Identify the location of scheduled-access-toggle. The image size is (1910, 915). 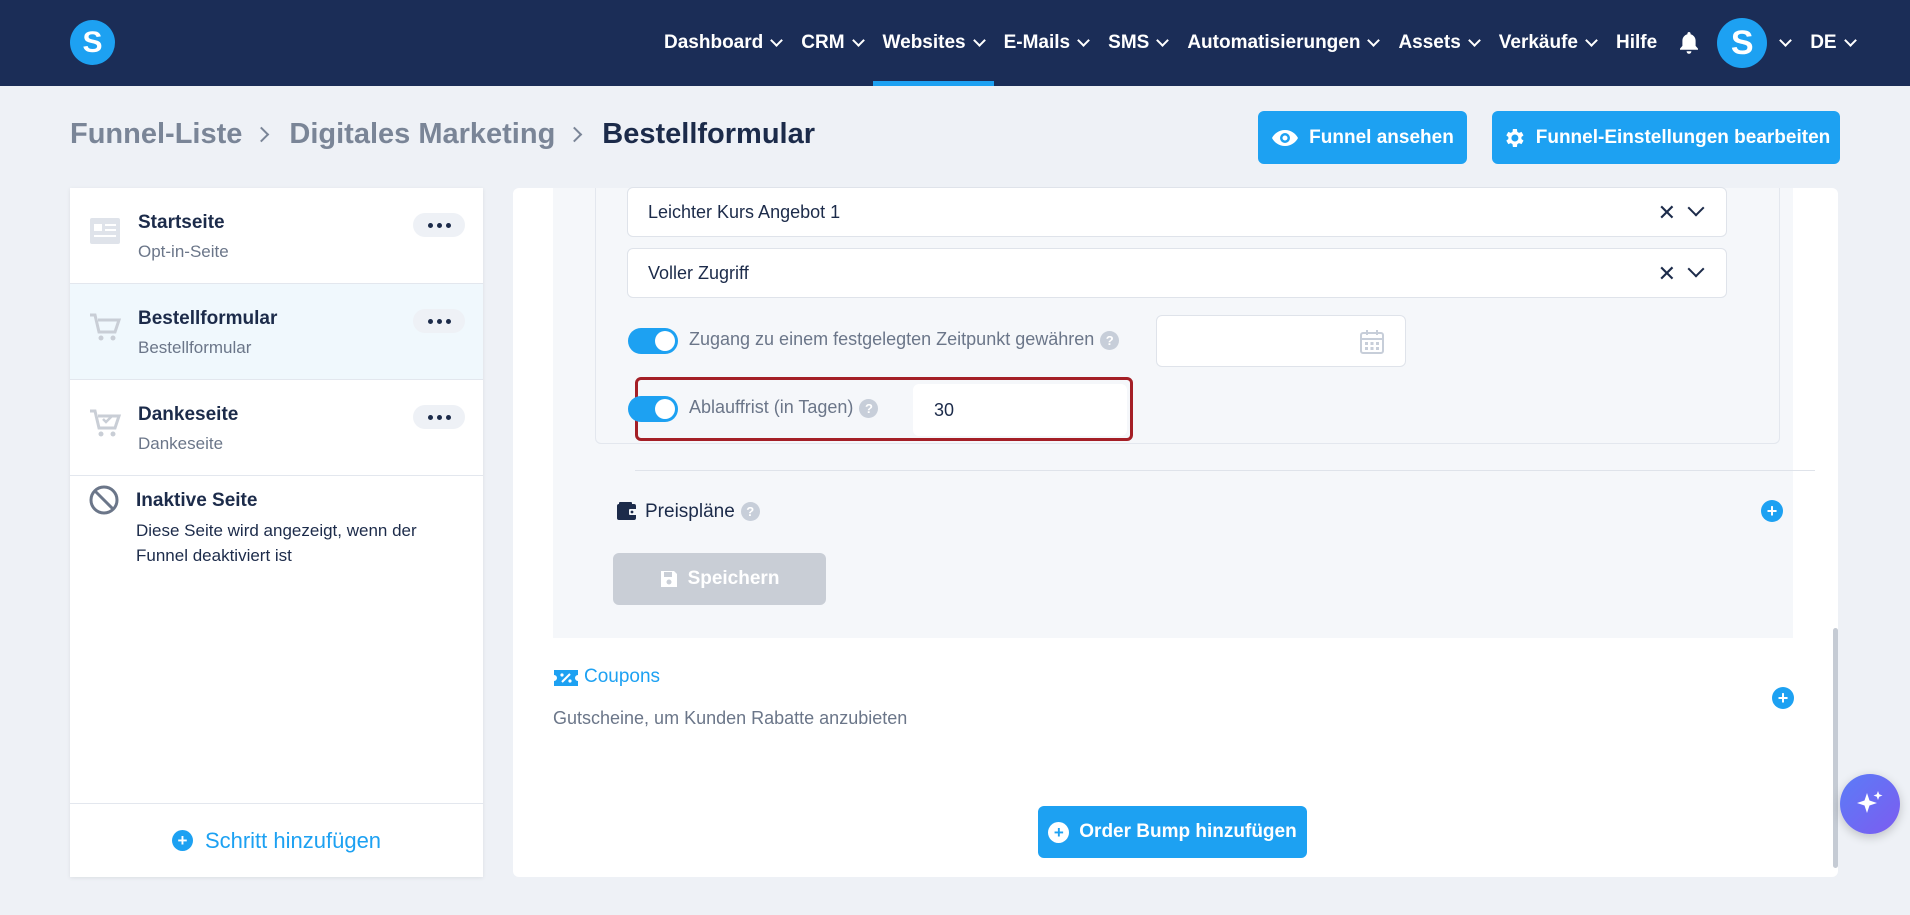
(653, 341).